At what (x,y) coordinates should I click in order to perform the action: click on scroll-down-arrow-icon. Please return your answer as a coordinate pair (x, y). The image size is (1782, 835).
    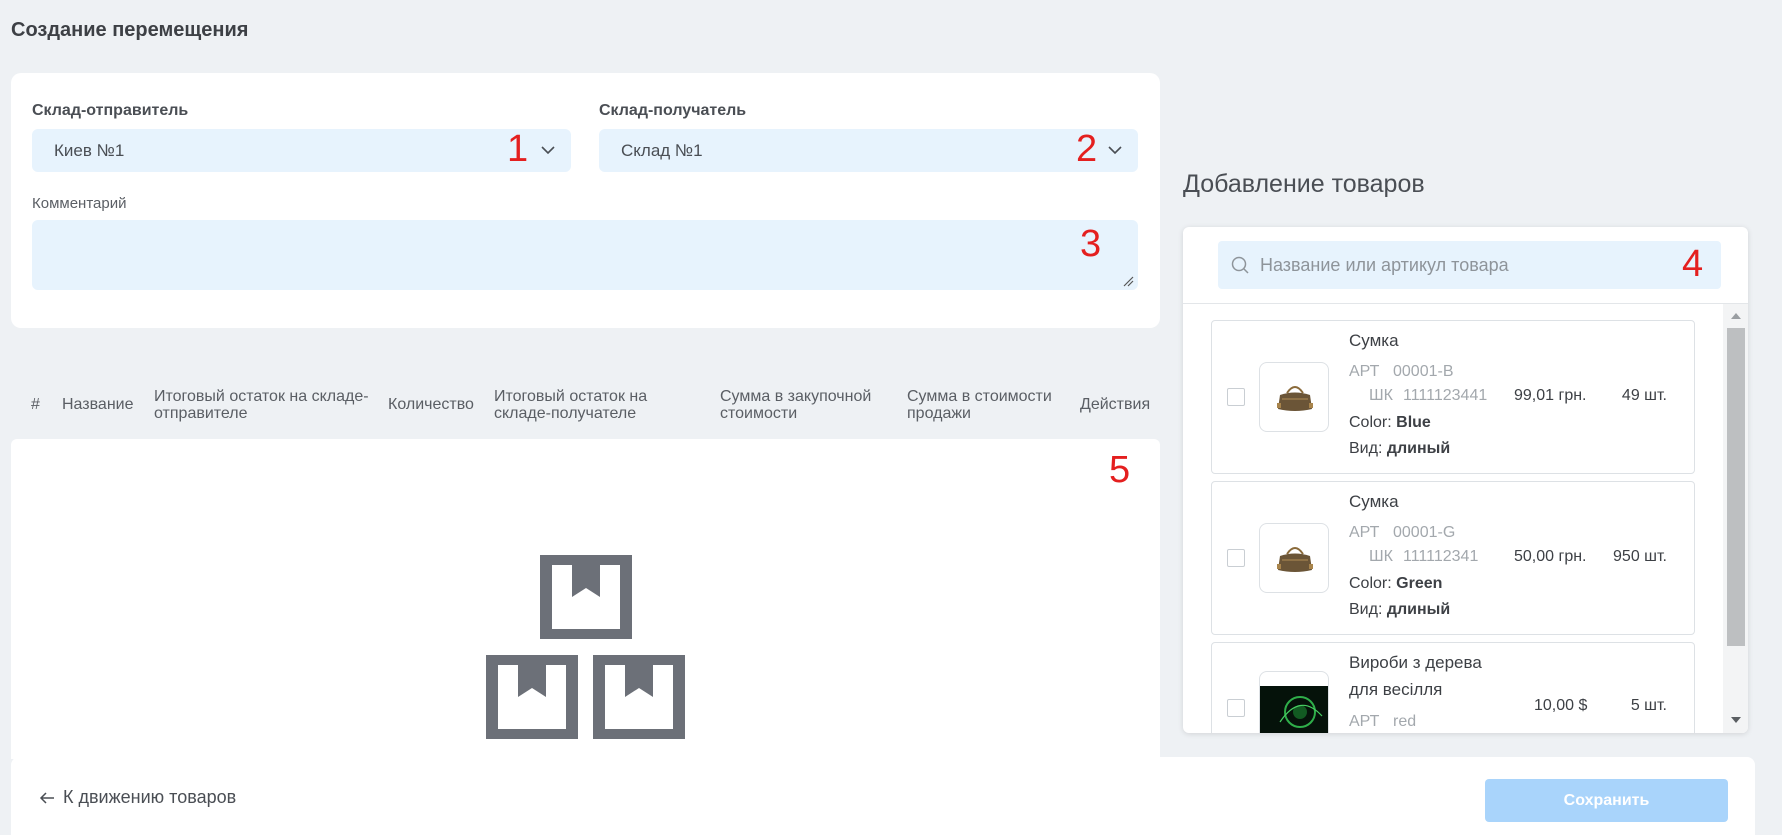
    Looking at the image, I should click on (1736, 720).